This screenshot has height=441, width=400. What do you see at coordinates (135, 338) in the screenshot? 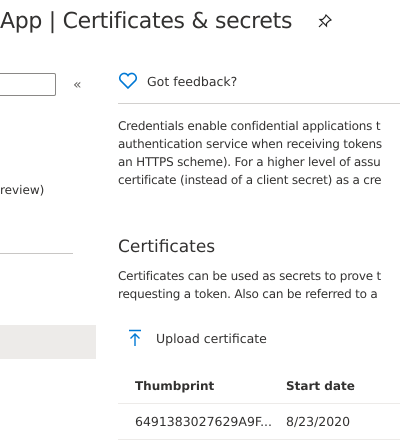
I see `upload-icon` at bounding box center [135, 338].